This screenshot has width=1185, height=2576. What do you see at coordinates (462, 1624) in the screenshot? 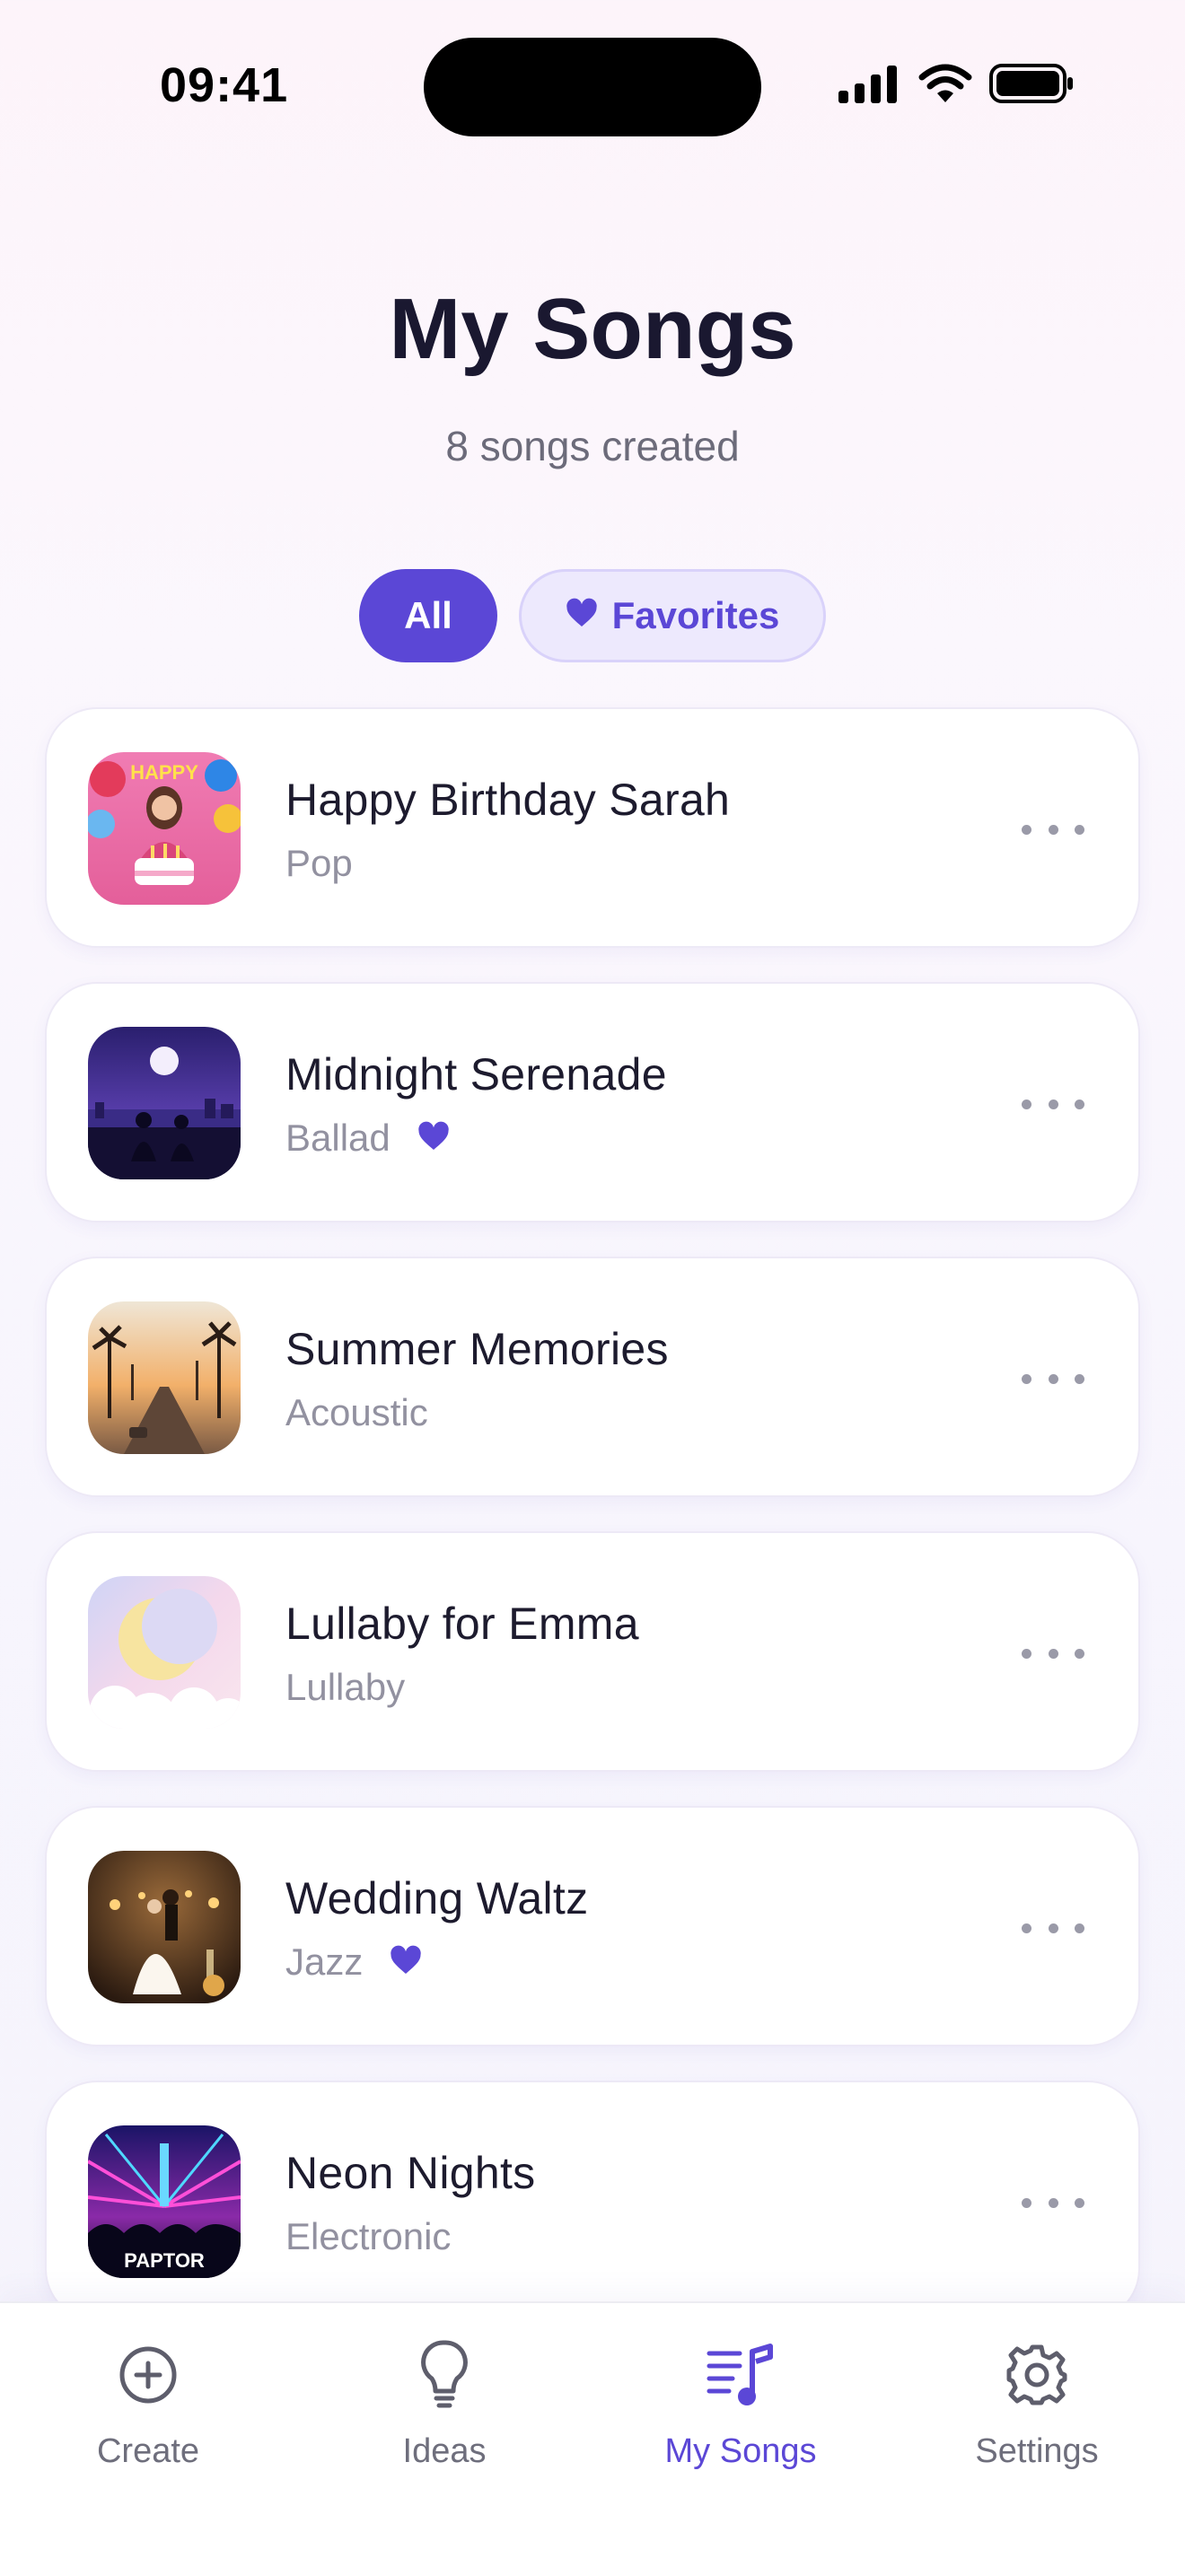
I see `song-title: Lullaby for Emma` at bounding box center [462, 1624].